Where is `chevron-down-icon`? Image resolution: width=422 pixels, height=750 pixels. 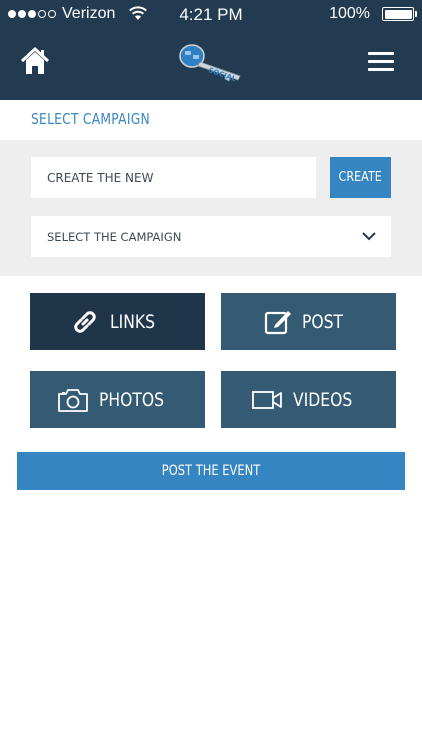
chevron-down-icon is located at coordinates (369, 236).